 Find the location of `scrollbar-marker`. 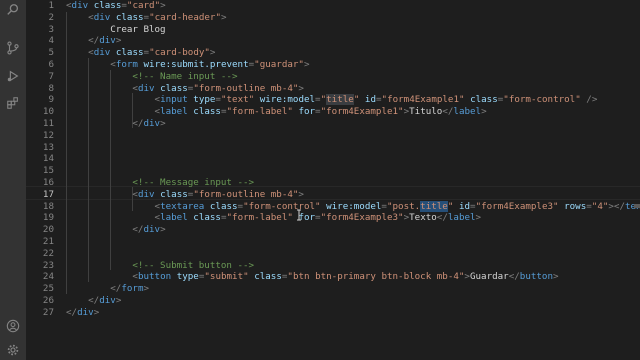

scrollbar-marker is located at coordinates (637, 206).